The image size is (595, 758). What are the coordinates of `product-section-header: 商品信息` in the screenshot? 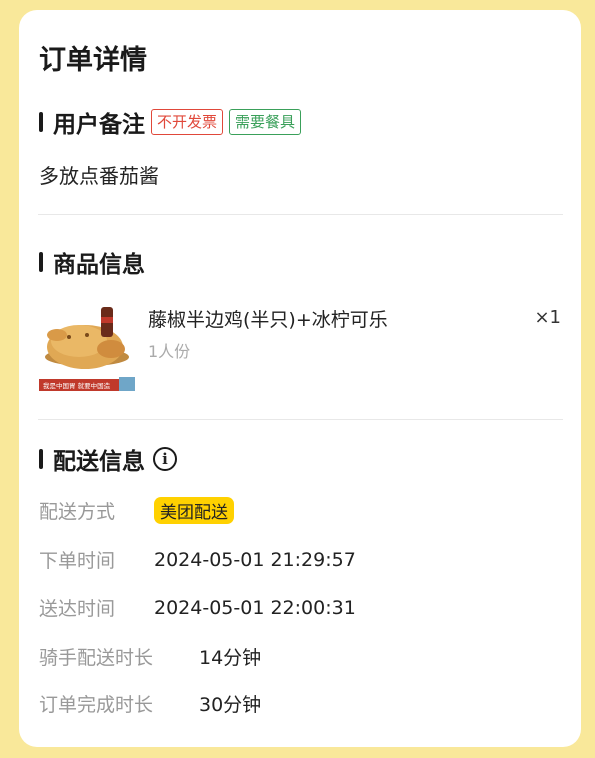 It's located at (92, 262).